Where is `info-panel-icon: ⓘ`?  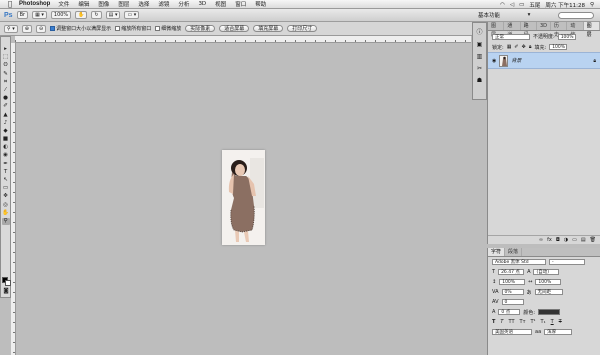 info-panel-icon: ⓘ is located at coordinates (479, 31).